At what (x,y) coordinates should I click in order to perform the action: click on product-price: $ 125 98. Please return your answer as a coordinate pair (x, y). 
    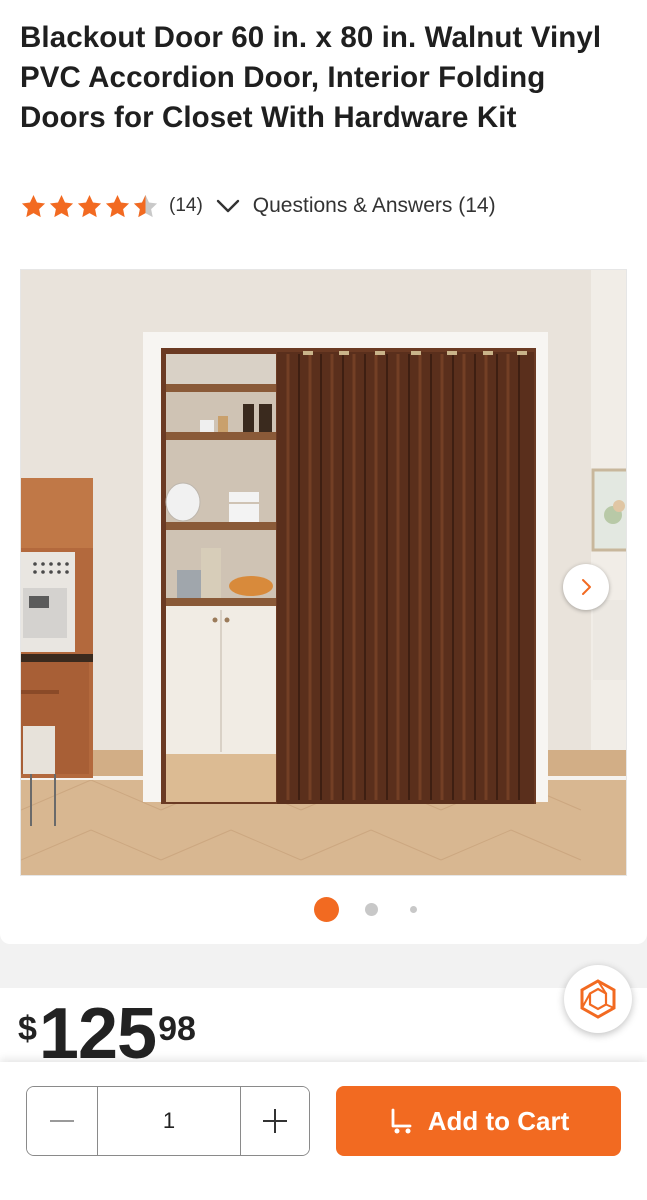
    Looking at the image, I should click on (107, 1034).